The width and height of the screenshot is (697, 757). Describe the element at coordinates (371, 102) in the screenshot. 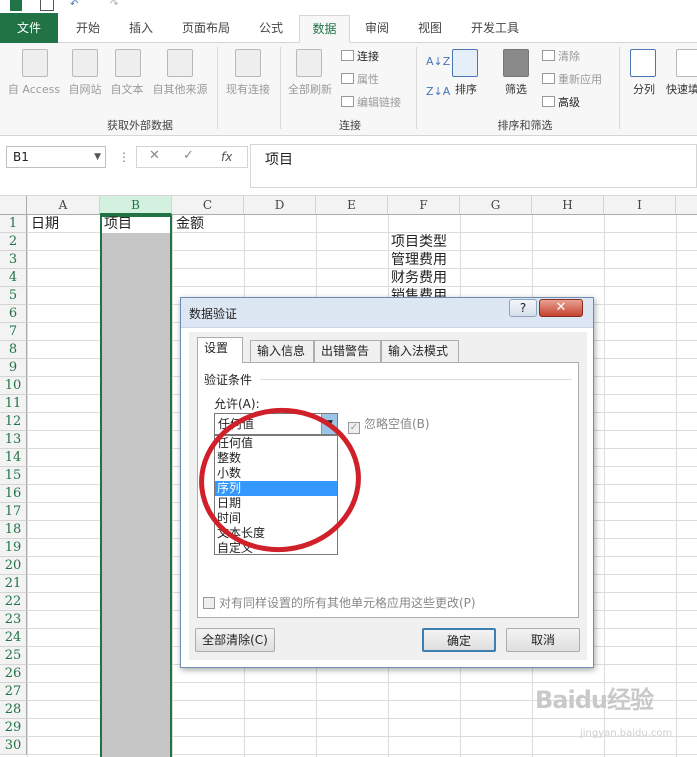

I see `edit-links-button: 编辑链接` at that location.